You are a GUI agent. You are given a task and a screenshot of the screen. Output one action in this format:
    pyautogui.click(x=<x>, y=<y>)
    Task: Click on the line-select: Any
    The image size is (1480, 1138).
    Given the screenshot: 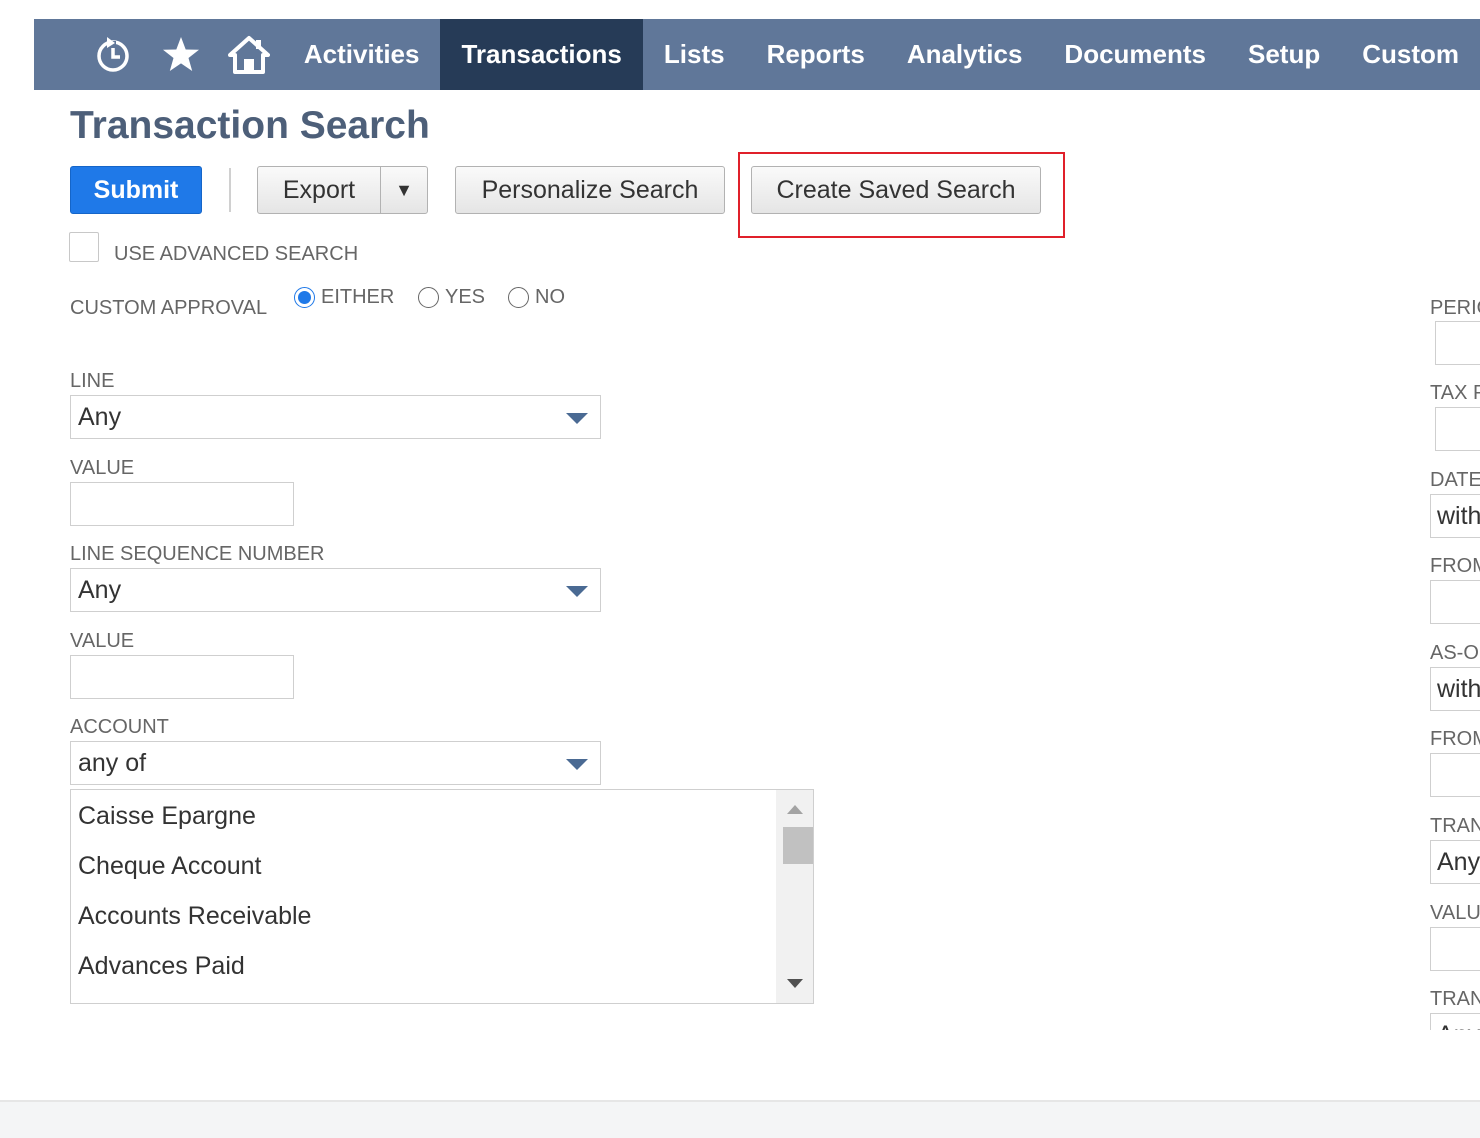 What is the action you would take?
    pyautogui.click(x=335, y=417)
    